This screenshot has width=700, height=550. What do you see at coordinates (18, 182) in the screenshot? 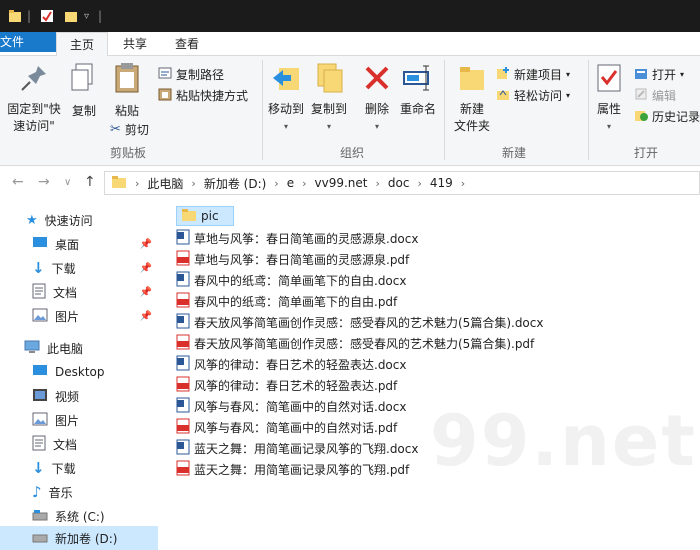
I see `back-arrow-icon: ←` at bounding box center [18, 182].